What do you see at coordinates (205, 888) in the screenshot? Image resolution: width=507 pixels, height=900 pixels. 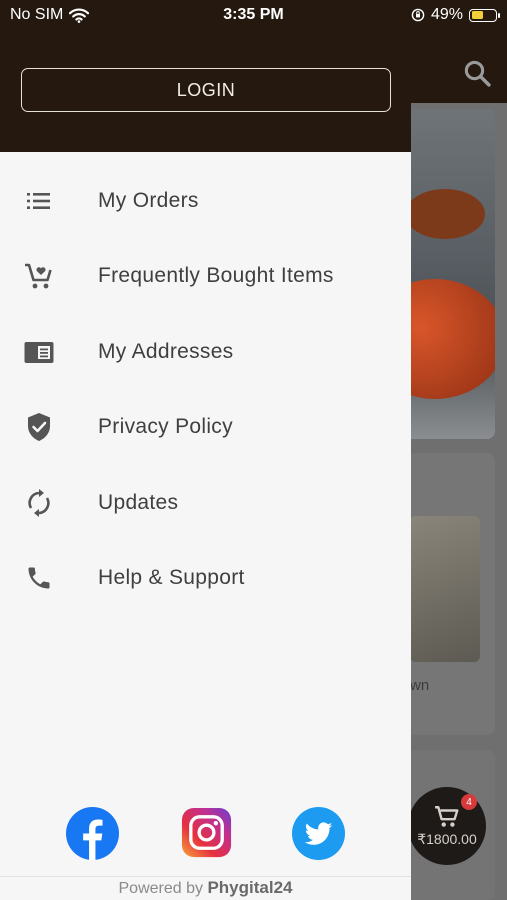 I see `powered-by-footer: Powered by Phygital24` at bounding box center [205, 888].